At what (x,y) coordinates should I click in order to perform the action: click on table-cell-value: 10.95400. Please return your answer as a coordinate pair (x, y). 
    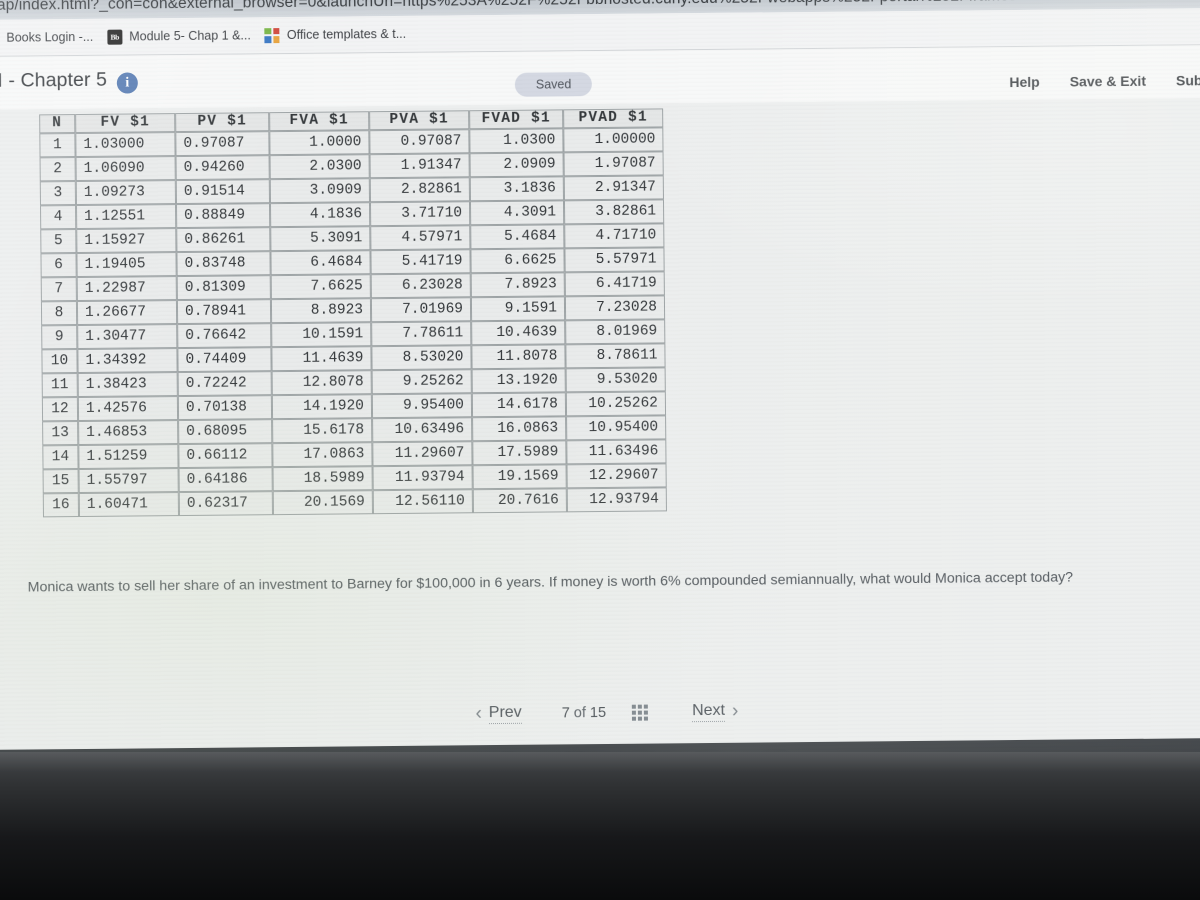
    Looking at the image, I should click on (616, 428).